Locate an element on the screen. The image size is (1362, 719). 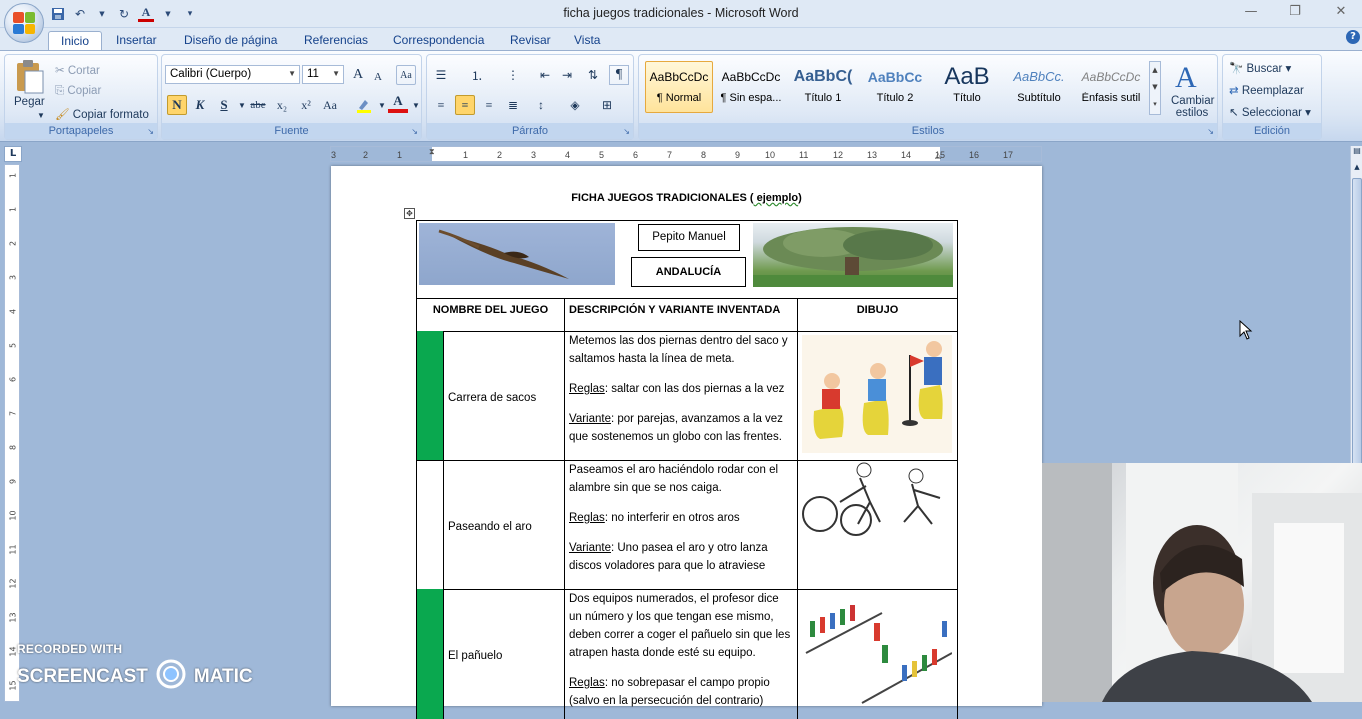
line-spacing-icon: ↕ is located at coordinates (541, 105).